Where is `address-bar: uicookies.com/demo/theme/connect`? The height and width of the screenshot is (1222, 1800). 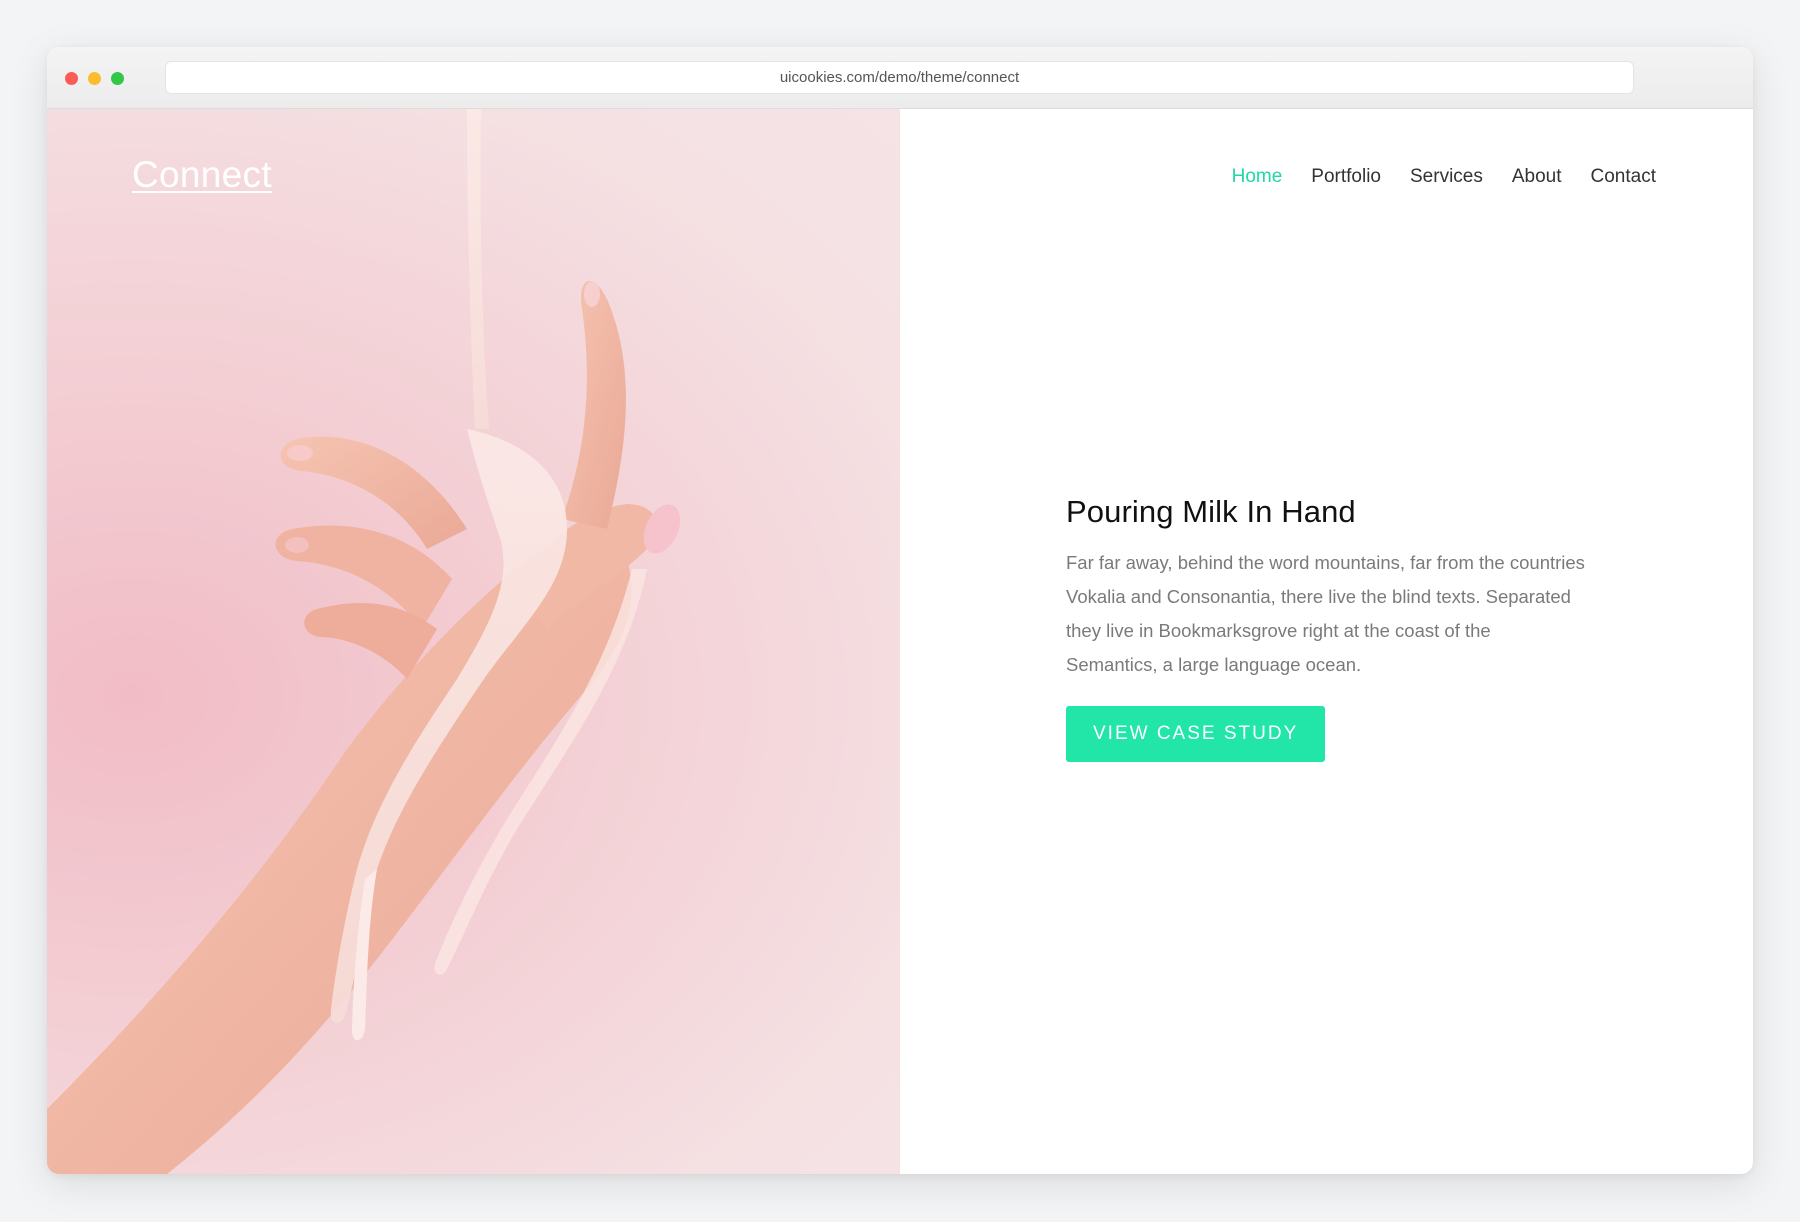
address-bar: uicookies.com/demo/theme/connect is located at coordinates (899, 77).